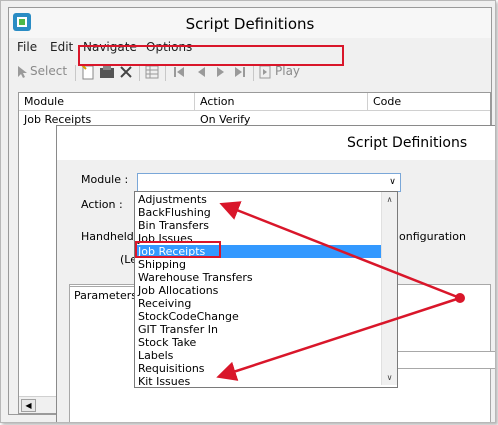 This screenshot has width=498, height=425. What do you see at coordinates (460, 298) in the screenshot?
I see `arrow-origin-dot` at bounding box center [460, 298].